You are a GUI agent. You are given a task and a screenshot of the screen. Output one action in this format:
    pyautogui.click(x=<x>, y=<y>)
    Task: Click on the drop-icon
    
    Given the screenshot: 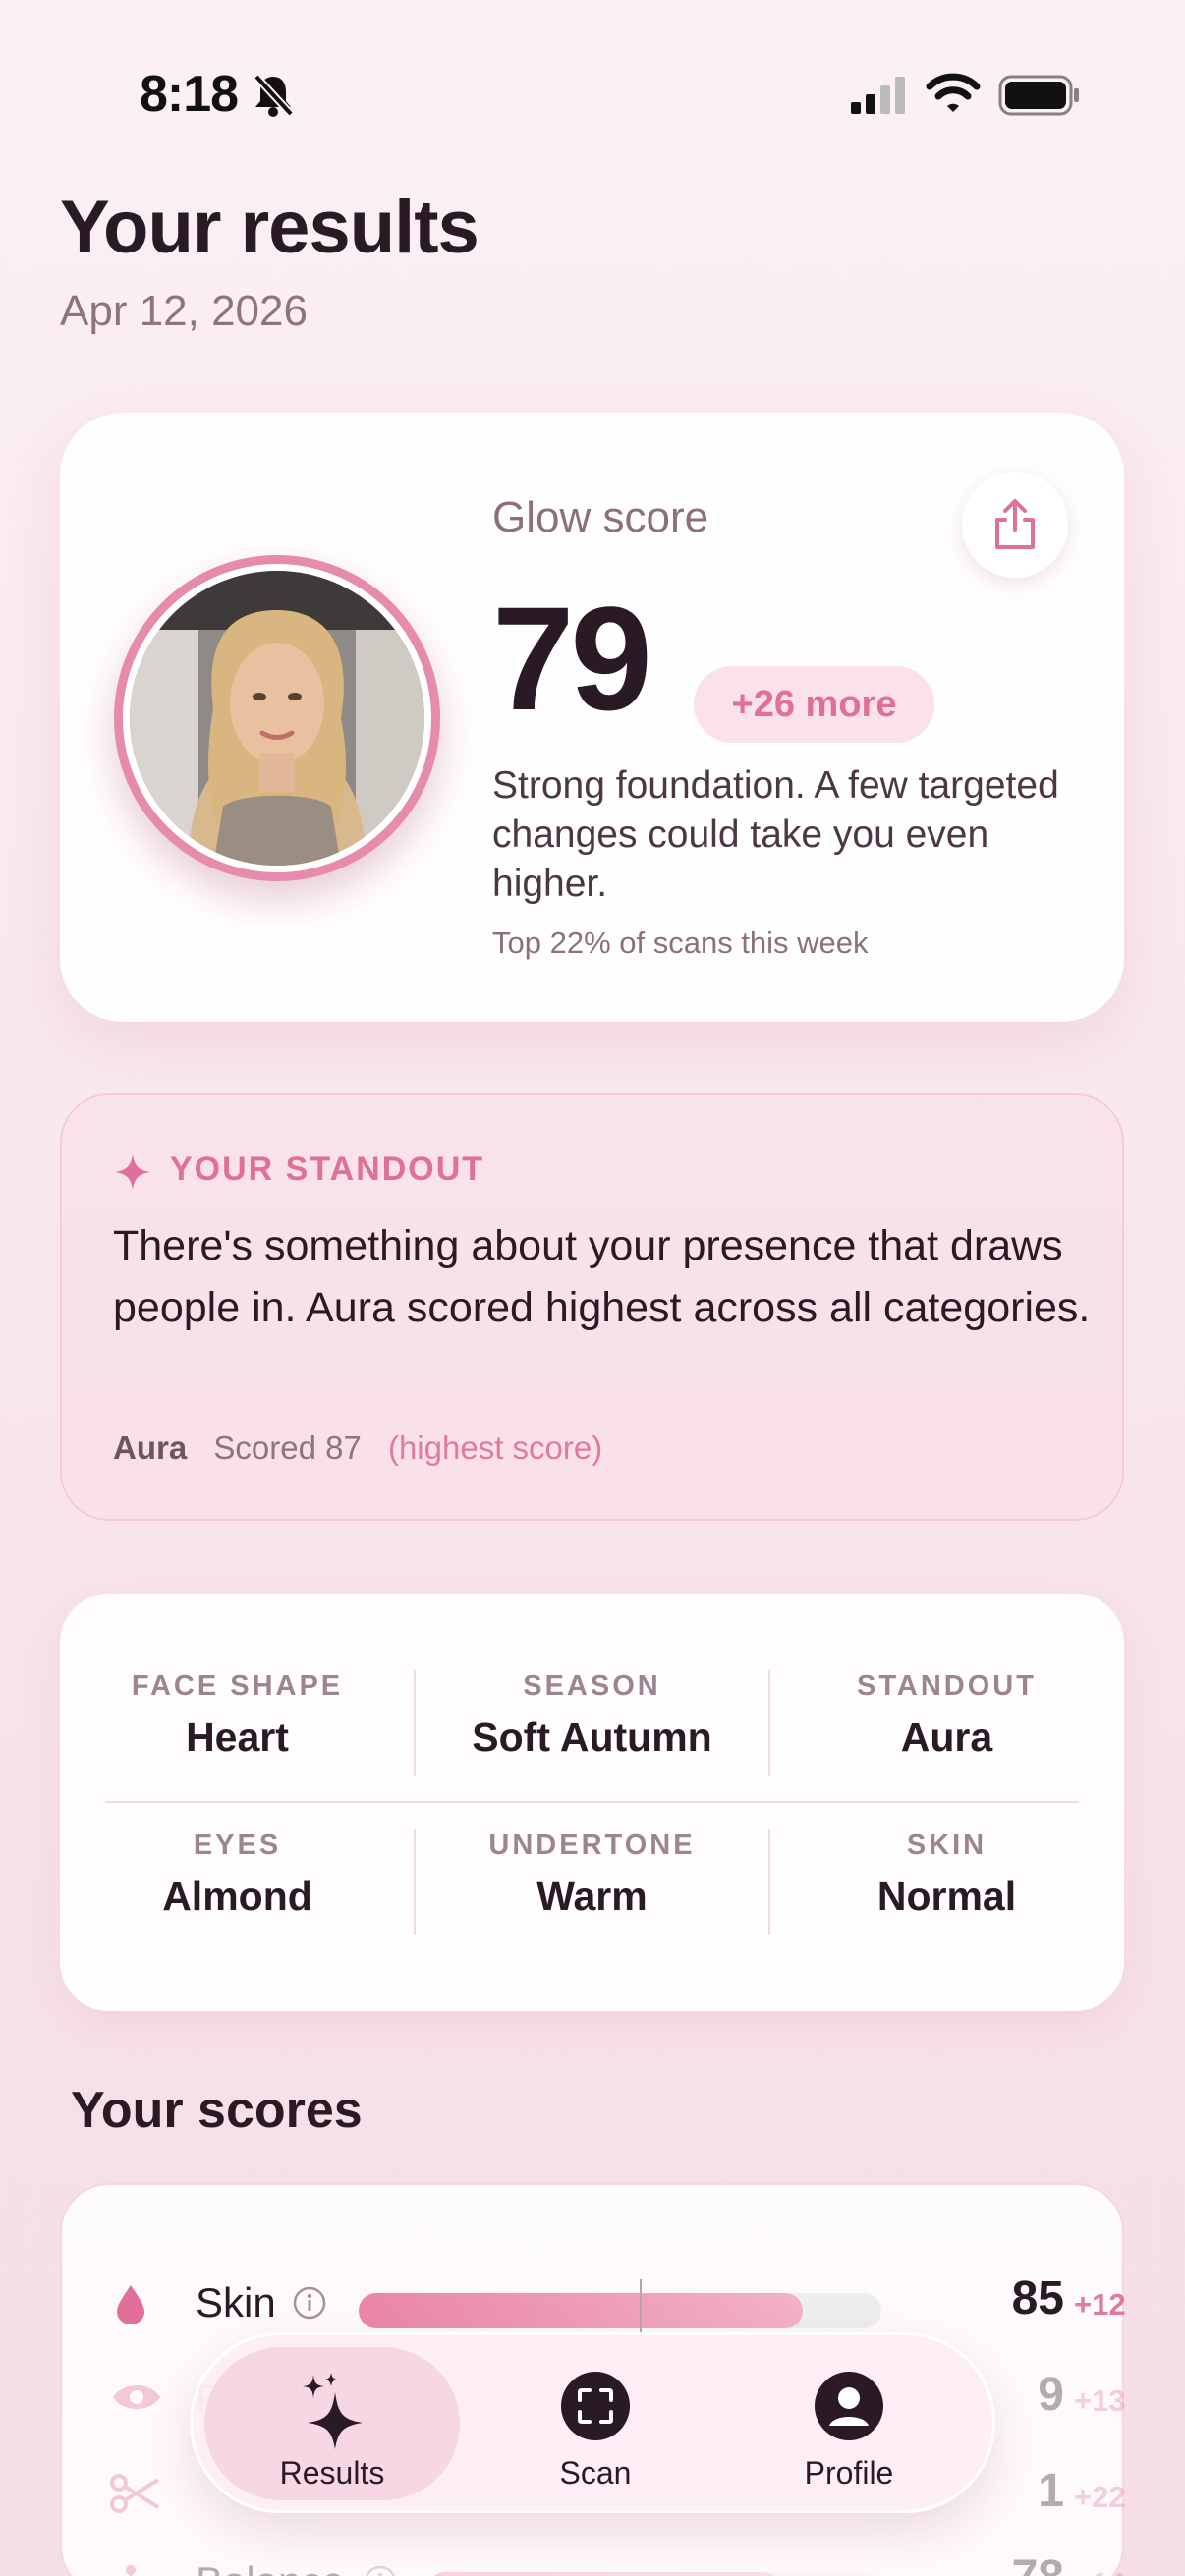 What is the action you would take?
    pyautogui.click(x=131, y=2304)
    